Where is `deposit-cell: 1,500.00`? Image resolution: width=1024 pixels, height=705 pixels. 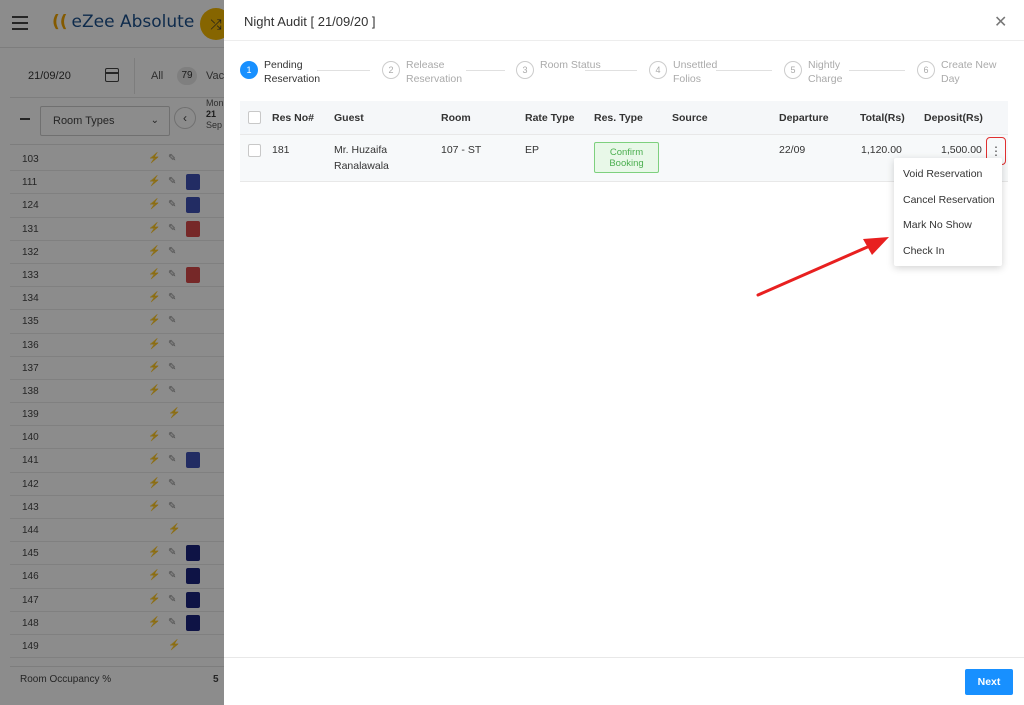 deposit-cell: 1,500.00 is located at coordinates (961, 150).